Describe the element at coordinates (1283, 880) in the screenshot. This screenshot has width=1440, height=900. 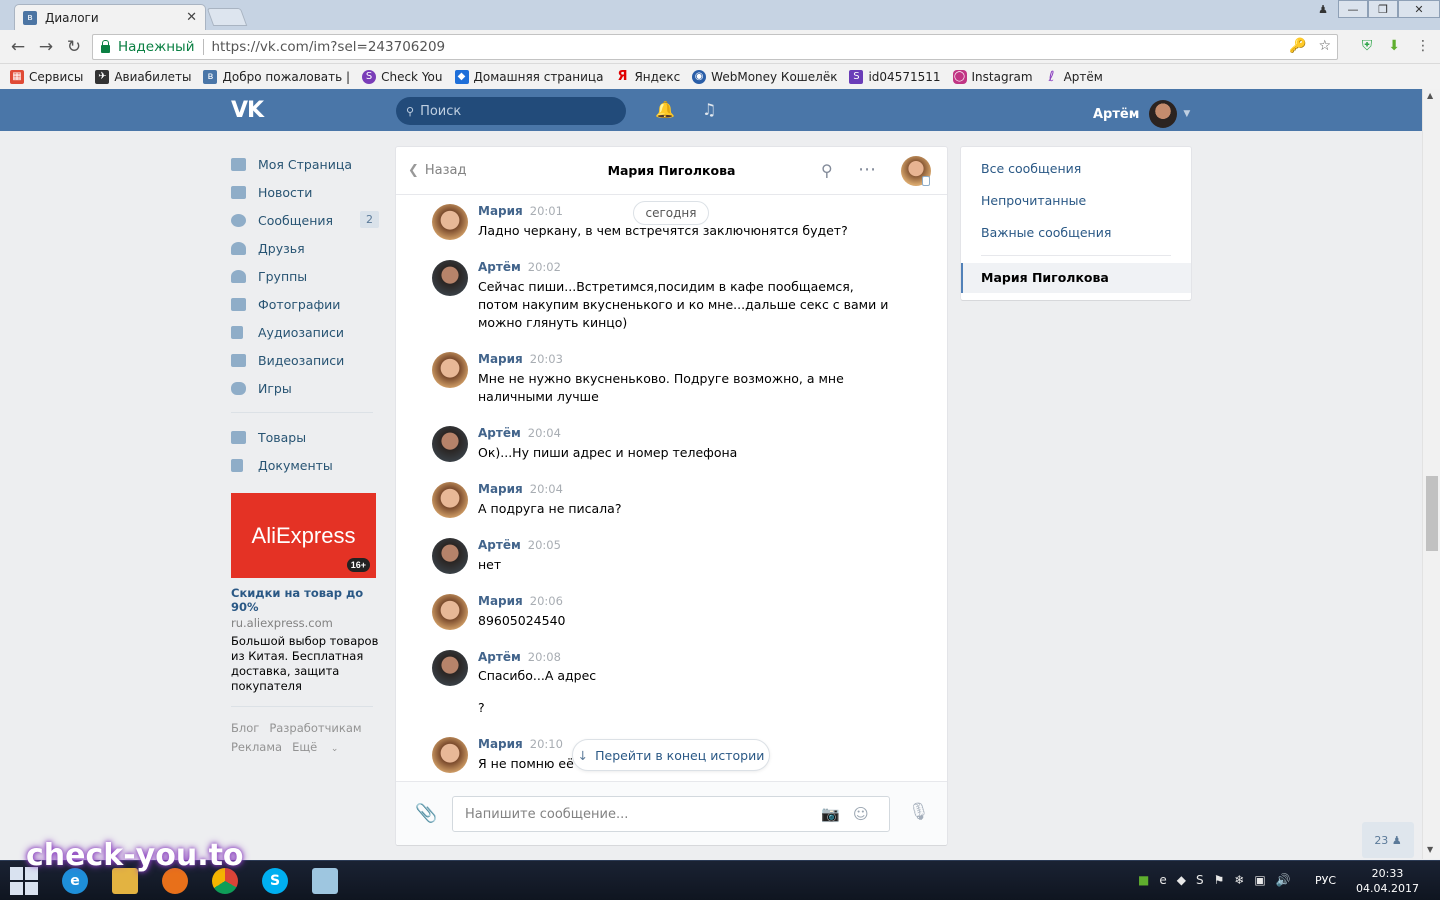
I see `volume-icon: 🔊` at that location.